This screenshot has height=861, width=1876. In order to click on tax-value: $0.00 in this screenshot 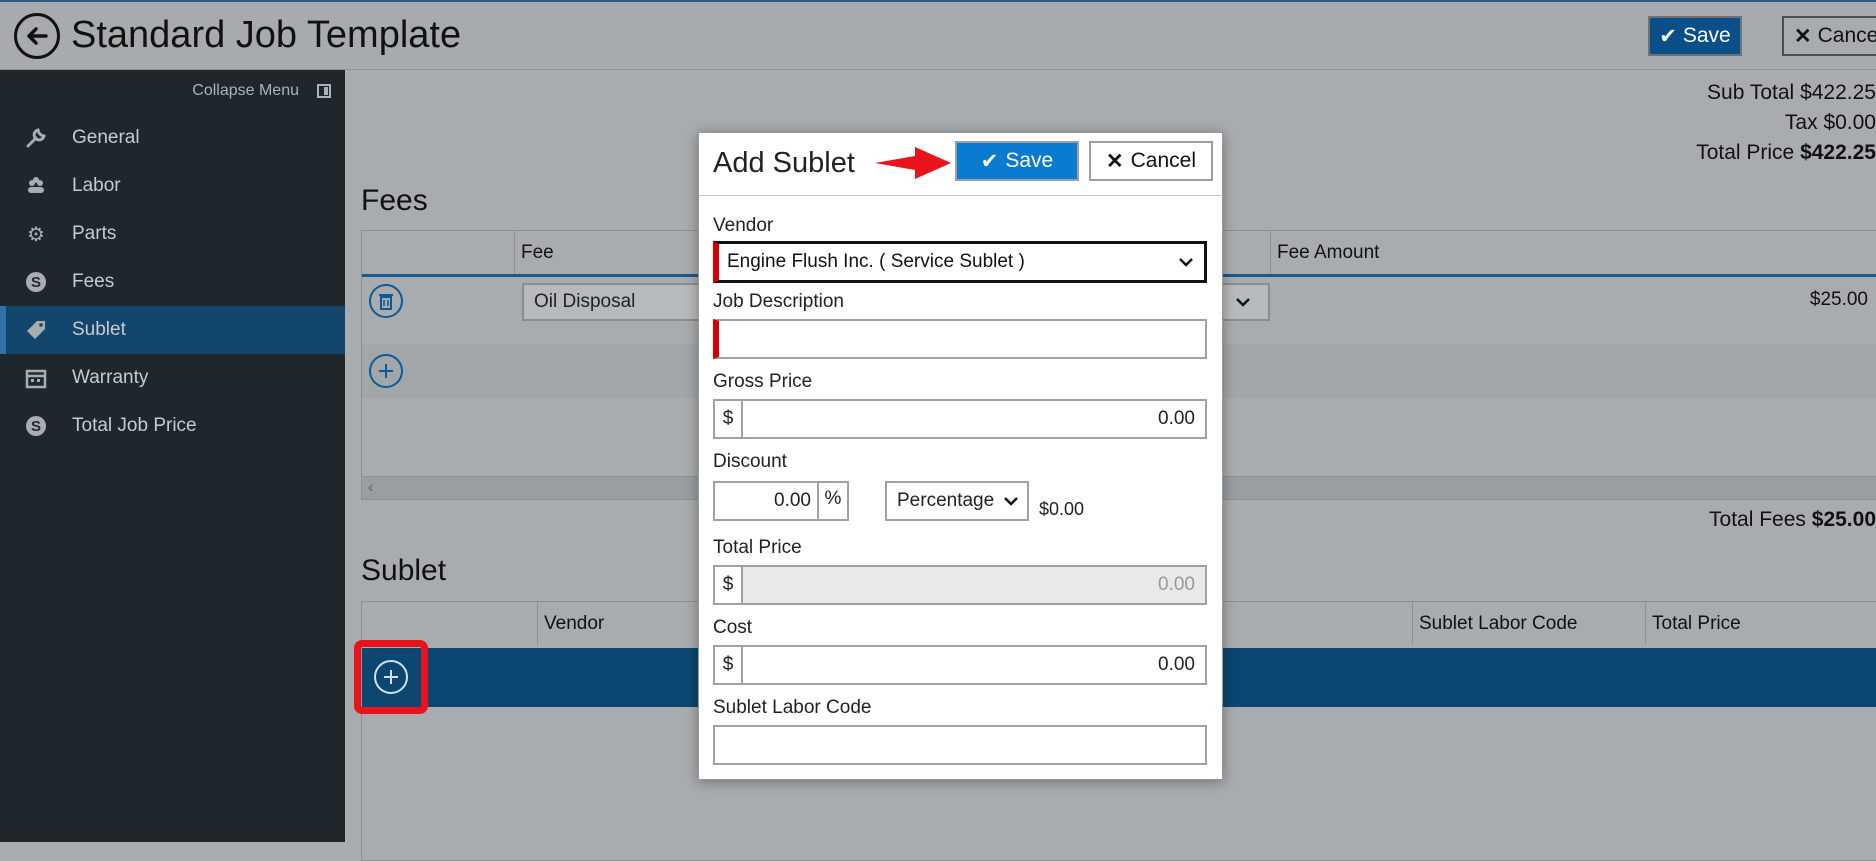, I will do `click(1849, 122)`.